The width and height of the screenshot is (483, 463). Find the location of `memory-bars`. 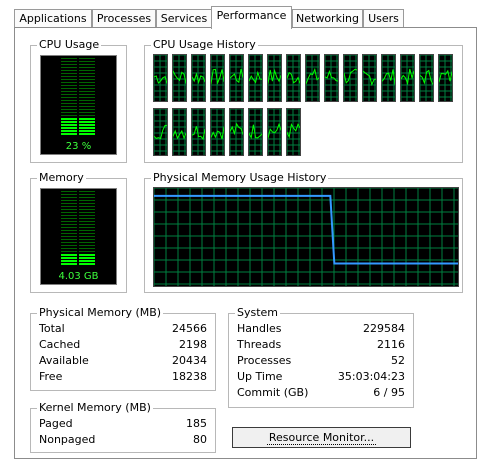

memory-bars is located at coordinates (78, 228).